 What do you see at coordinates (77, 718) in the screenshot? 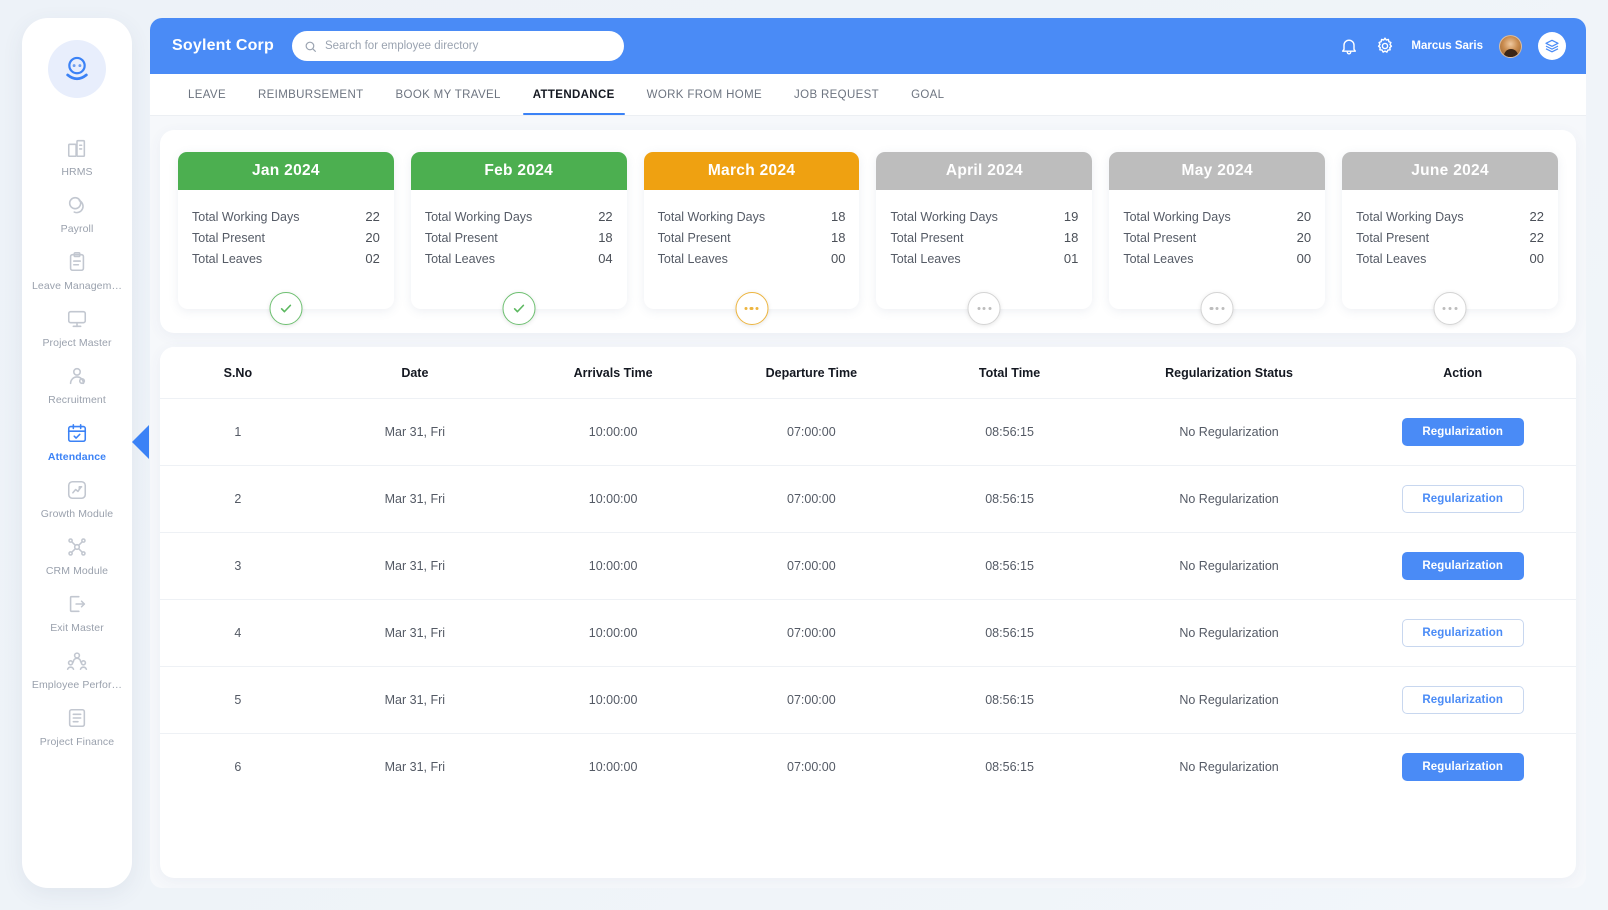
I see `file-finance-icon` at bounding box center [77, 718].